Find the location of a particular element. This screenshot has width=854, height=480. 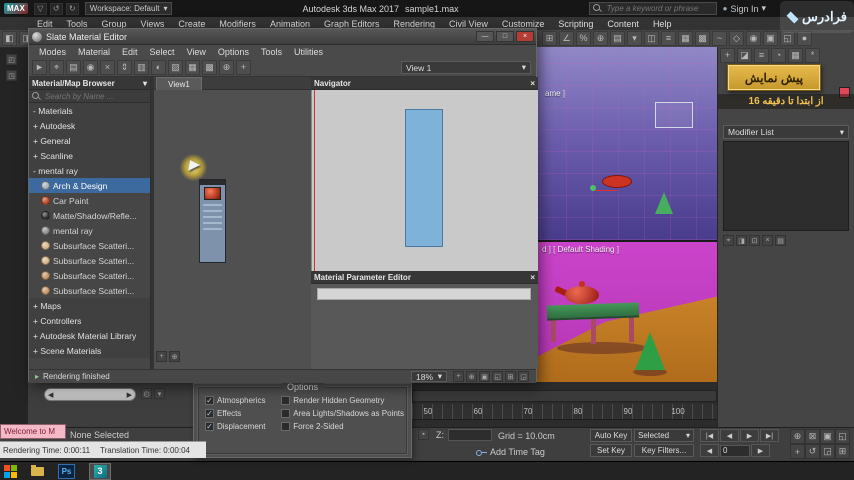

next-frame-button: ▶ is located at coordinates (760, 450).